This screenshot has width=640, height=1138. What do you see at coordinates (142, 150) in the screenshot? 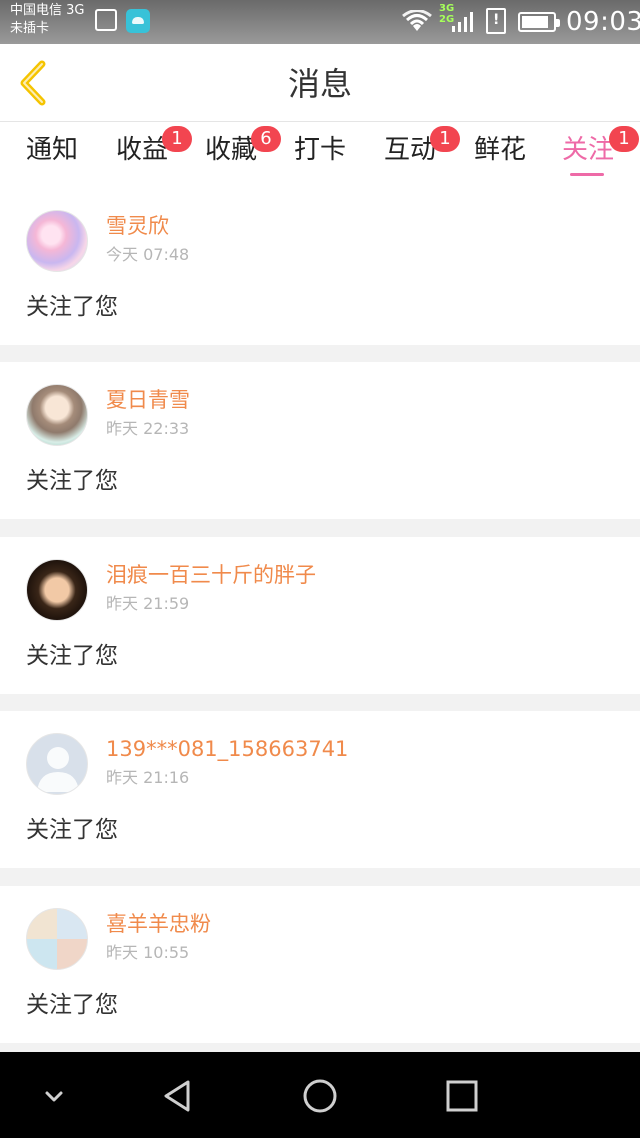
I see `tab-label: 收益` at bounding box center [142, 150].